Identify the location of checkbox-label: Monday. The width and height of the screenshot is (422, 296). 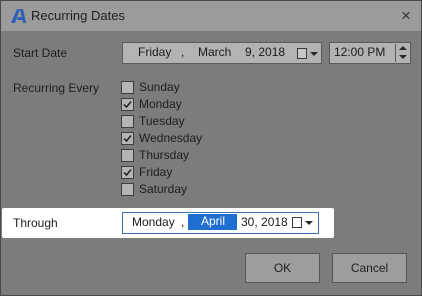
(160, 104).